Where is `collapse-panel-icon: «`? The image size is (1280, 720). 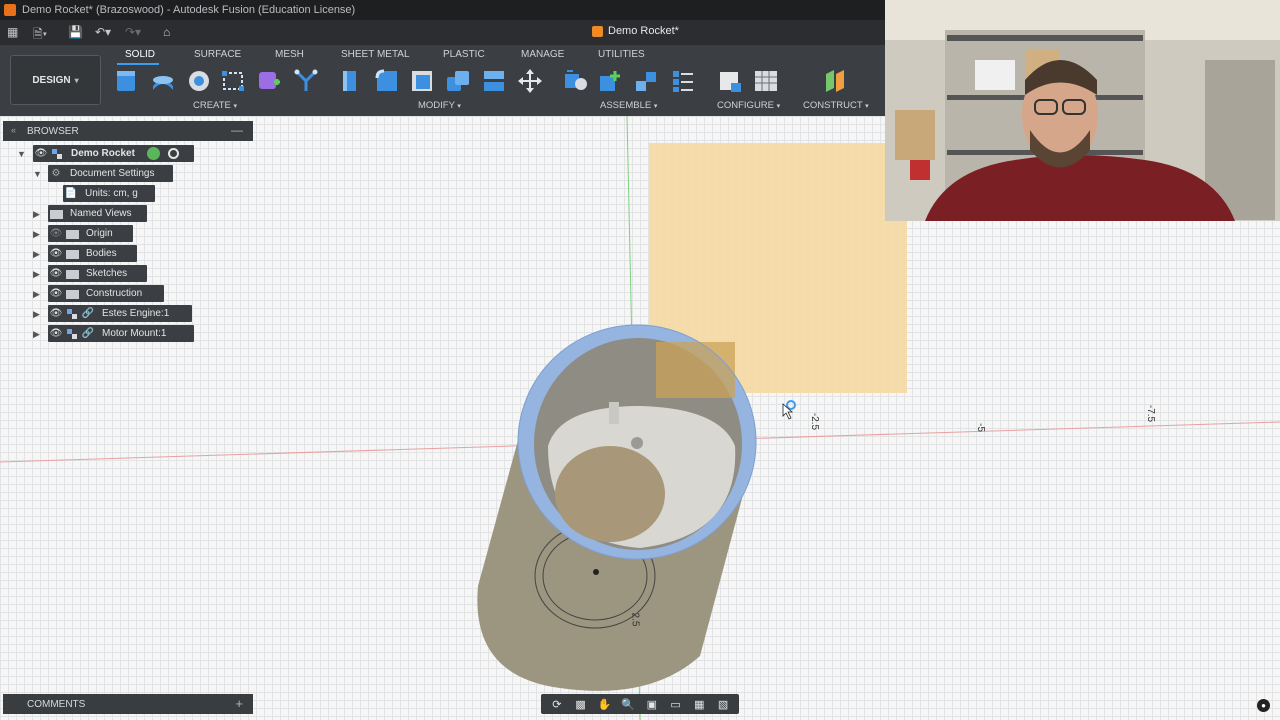
collapse-panel-icon: « is located at coordinates (13, 130).